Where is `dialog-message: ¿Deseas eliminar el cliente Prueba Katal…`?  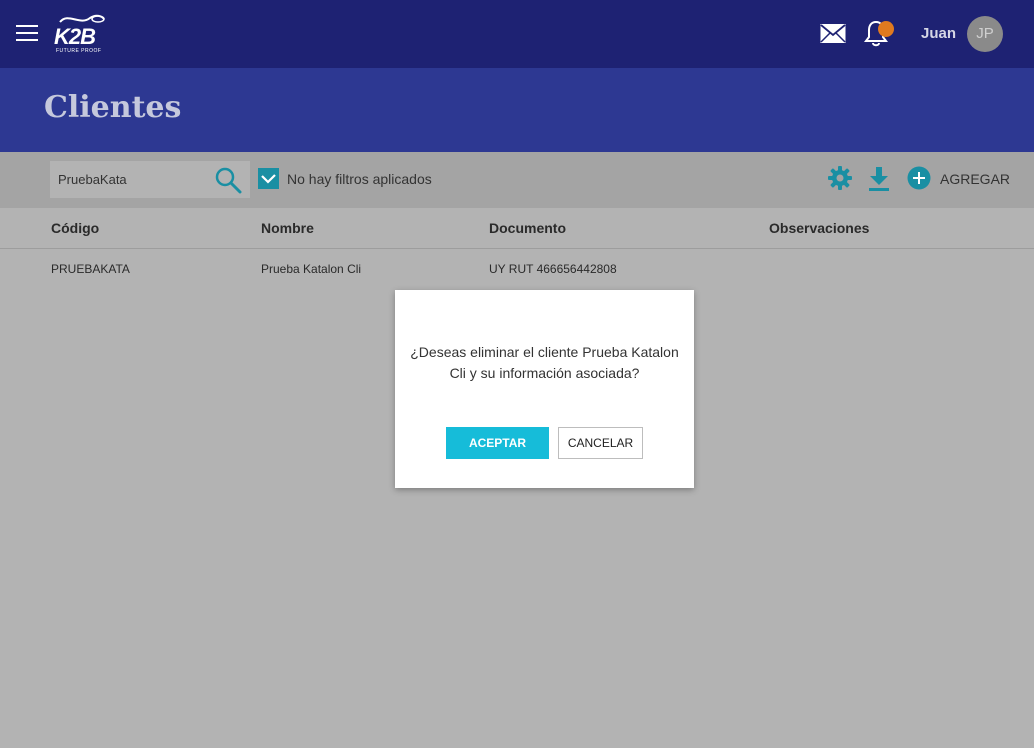 dialog-message: ¿Deseas eliminar el cliente Prueba Katal… is located at coordinates (544, 362).